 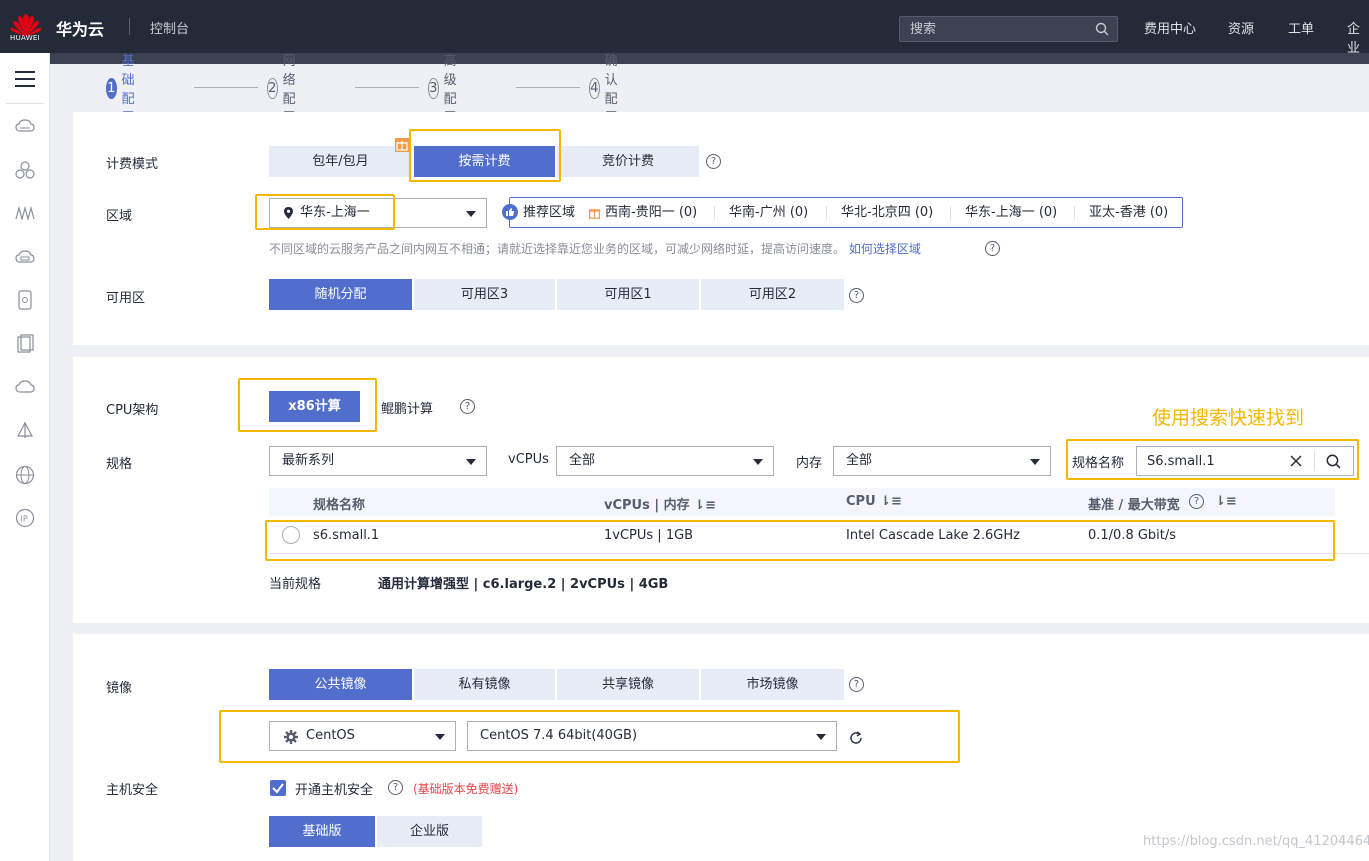 What do you see at coordinates (25, 518) in the screenshot?
I see `ip-icon: IP` at bounding box center [25, 518].